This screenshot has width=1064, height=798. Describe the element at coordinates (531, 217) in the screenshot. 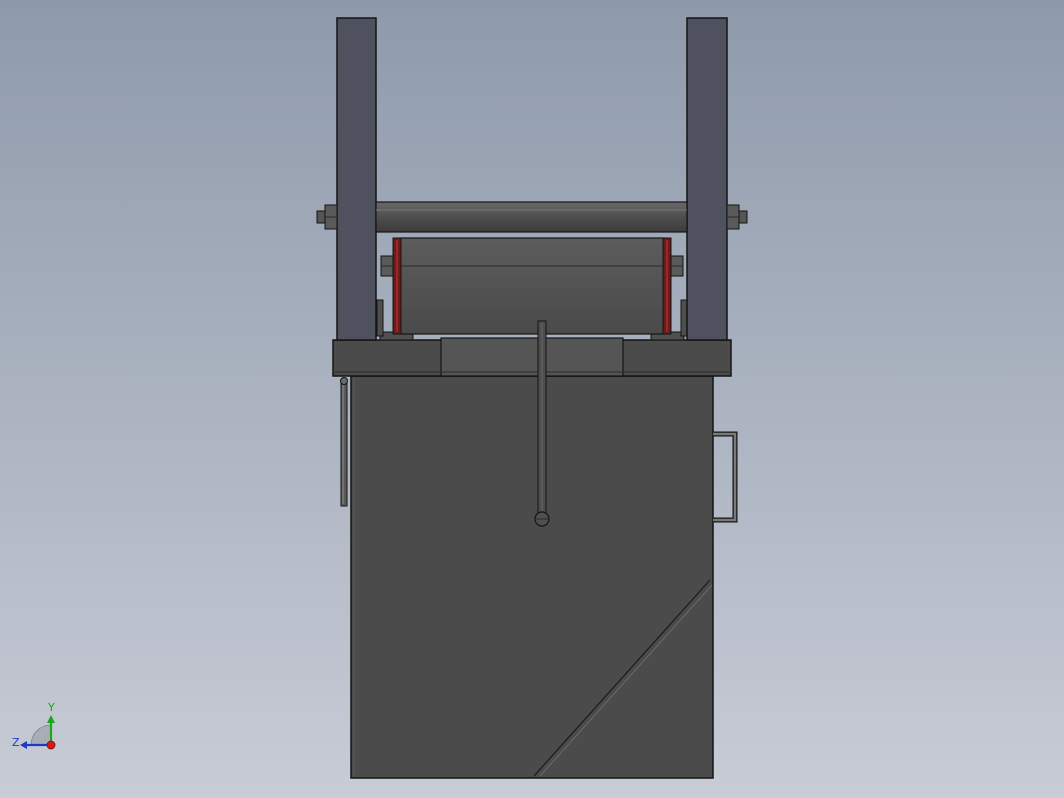

I see `upper-roller-bar` at that location.